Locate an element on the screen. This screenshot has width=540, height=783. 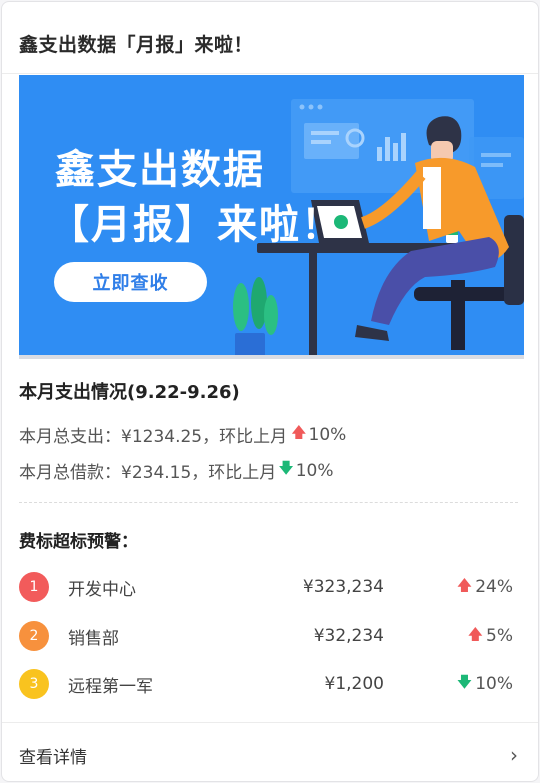
warning-row: 2 销售部 ¥32,234 🡅 5% is located at coordinates (268, 636).